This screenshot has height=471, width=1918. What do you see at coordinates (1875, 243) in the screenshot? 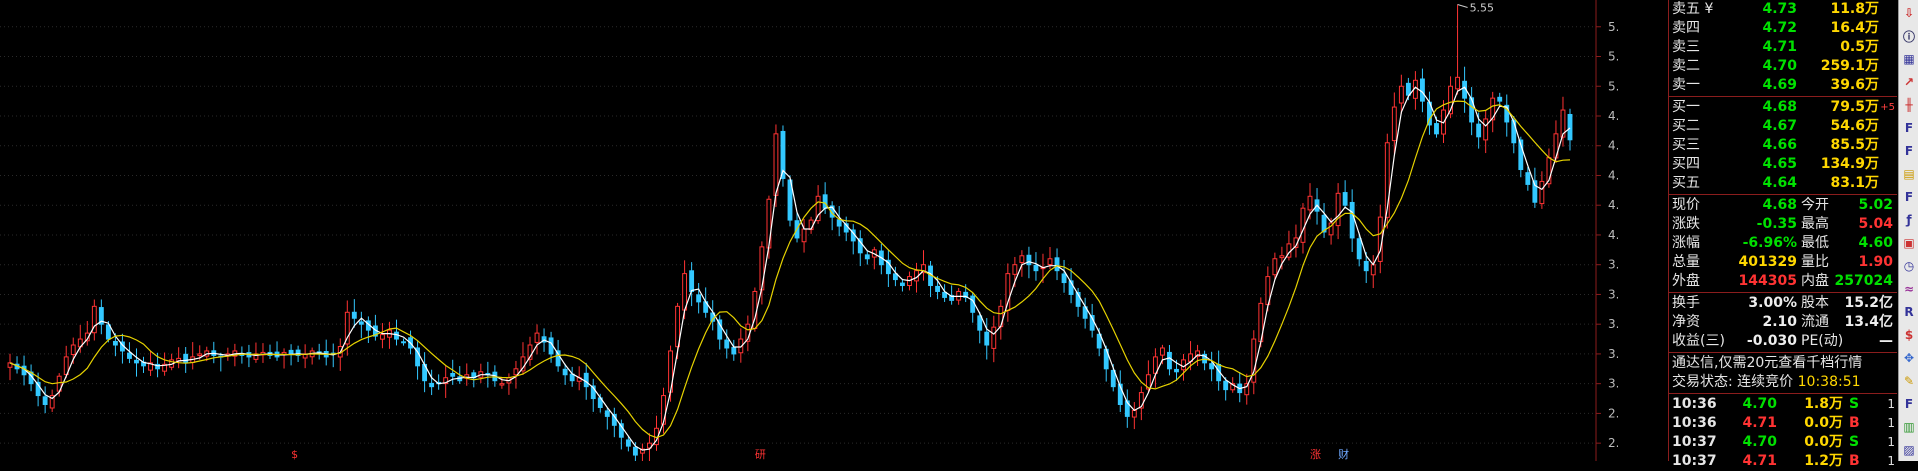
I see `stat-value: 4.60` at bounding box center [1875, 243].